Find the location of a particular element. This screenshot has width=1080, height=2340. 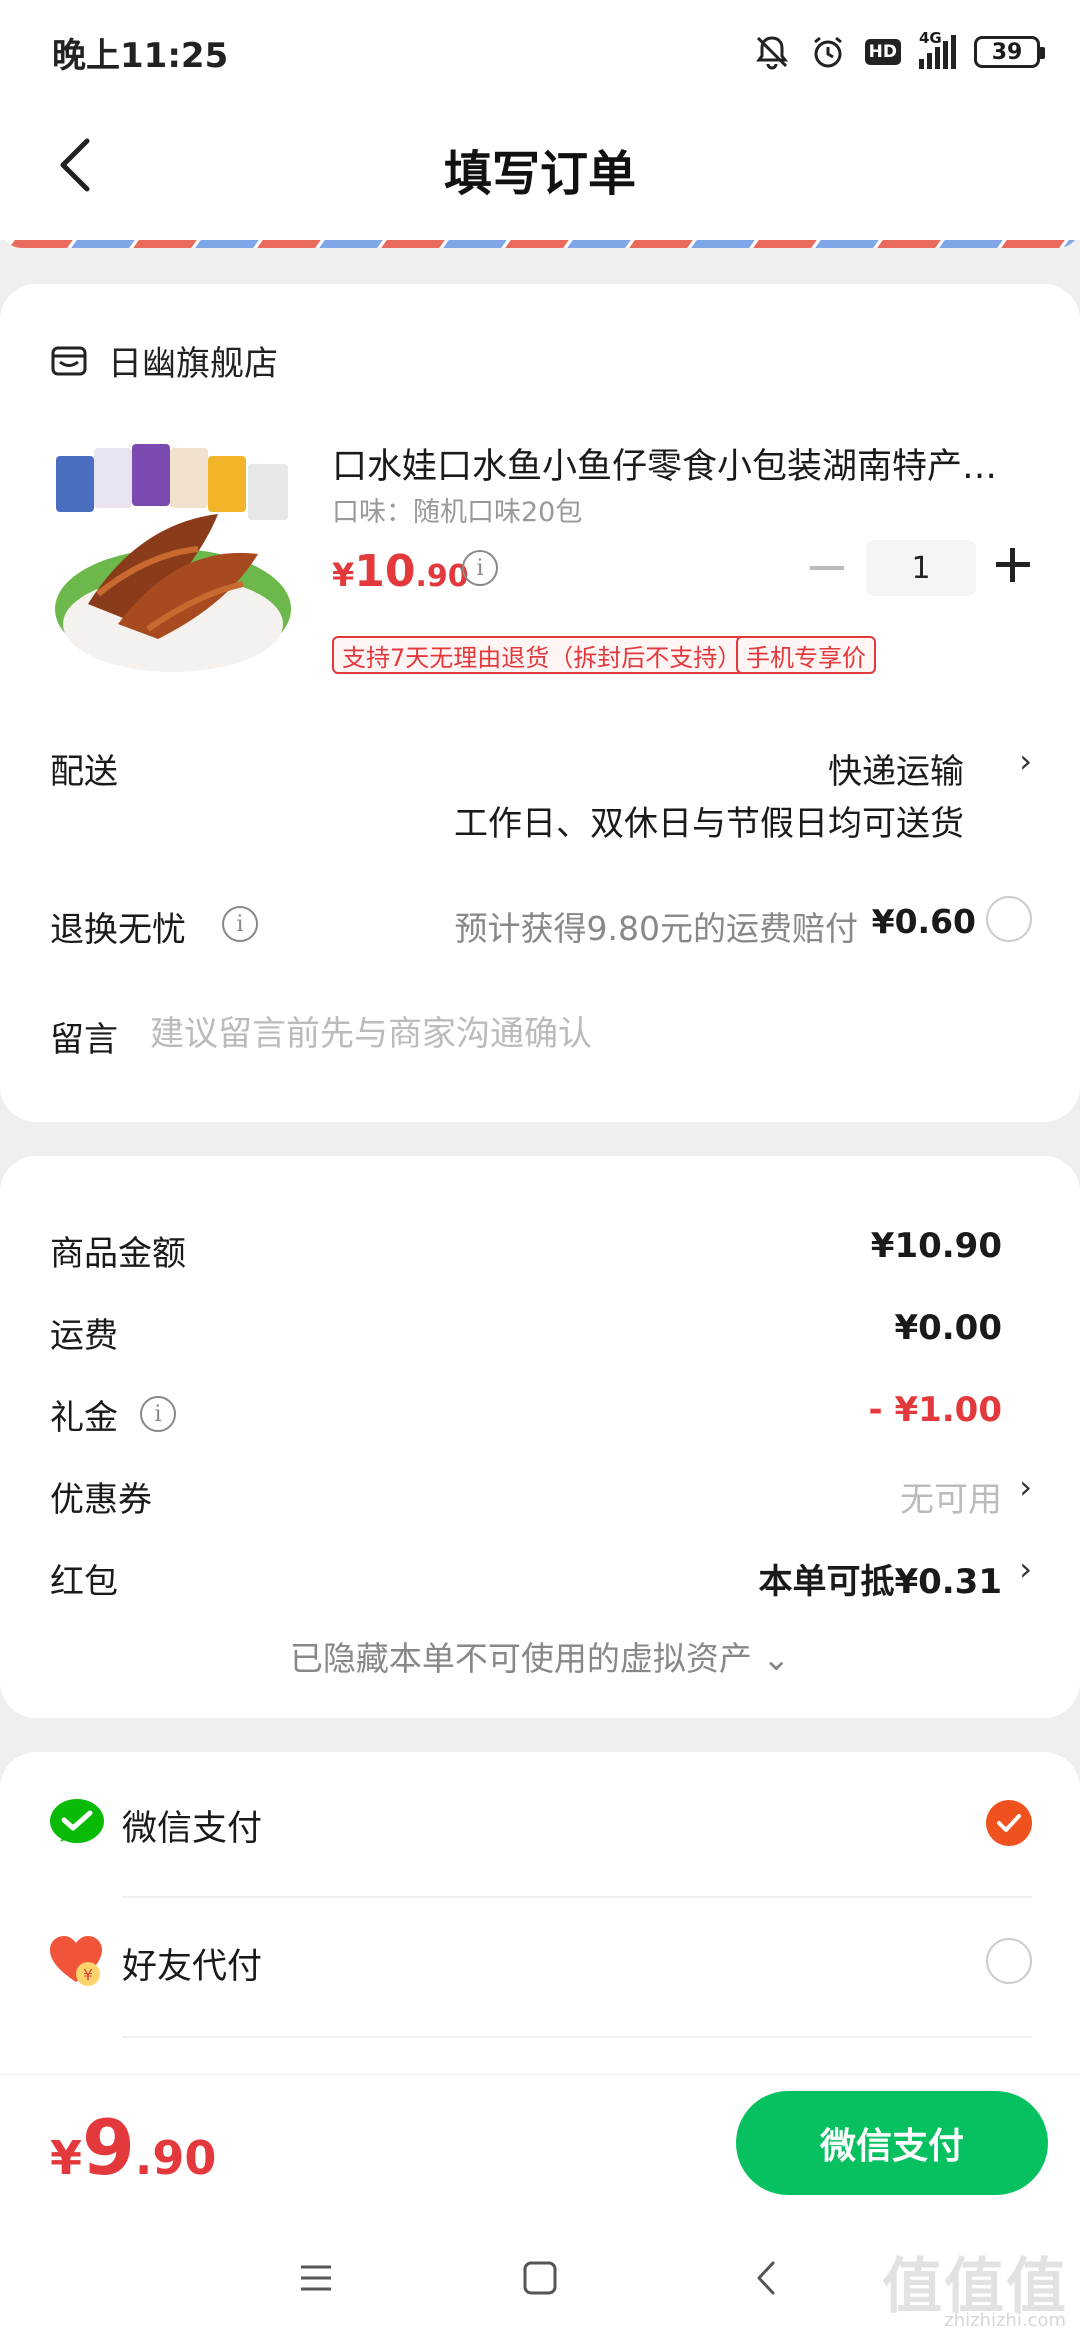

status-bar: 晚上11:25 HD 4G 39 is located at coordinates (540, 50).